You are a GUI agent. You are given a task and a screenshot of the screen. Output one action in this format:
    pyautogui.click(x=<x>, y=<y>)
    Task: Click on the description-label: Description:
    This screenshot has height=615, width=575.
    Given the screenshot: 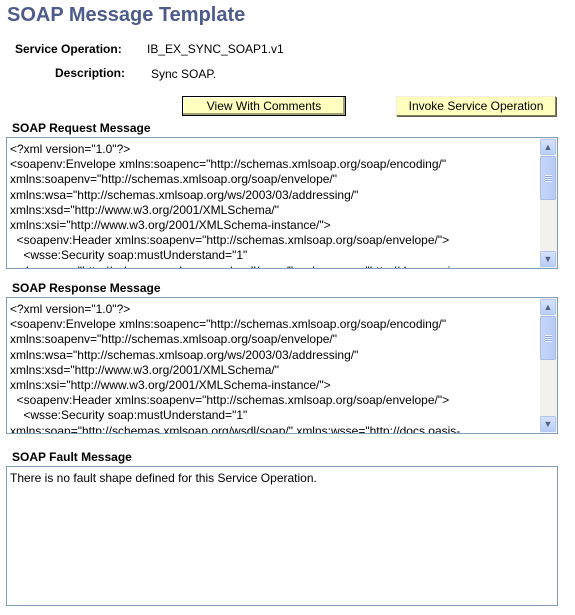 What is the action you would take?
    pyautogui.click(x=90, y=73)
    